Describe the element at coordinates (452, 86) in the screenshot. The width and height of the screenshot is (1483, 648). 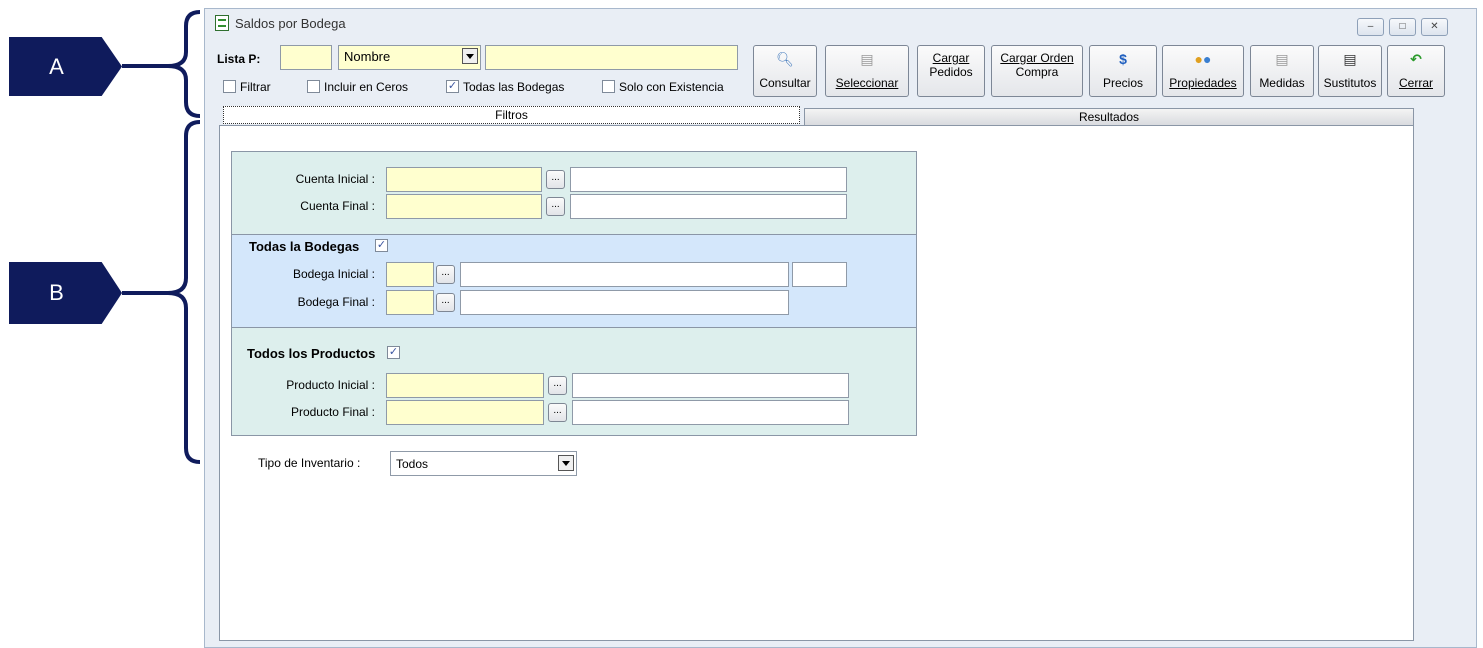
I see `todas-bodegas-checkbox: ✓` at that location.